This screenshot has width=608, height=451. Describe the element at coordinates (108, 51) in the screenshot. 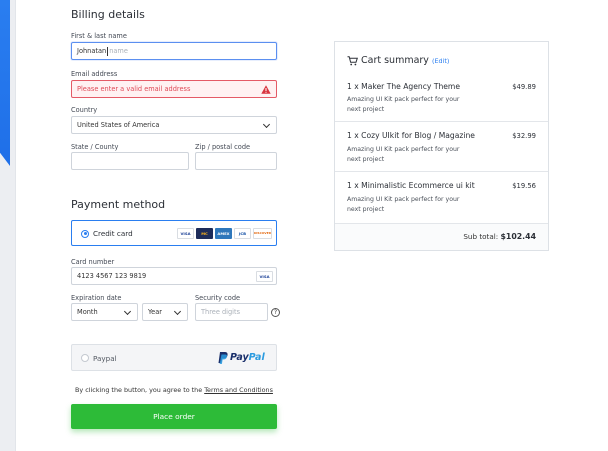

I see `text-caret` at that location.